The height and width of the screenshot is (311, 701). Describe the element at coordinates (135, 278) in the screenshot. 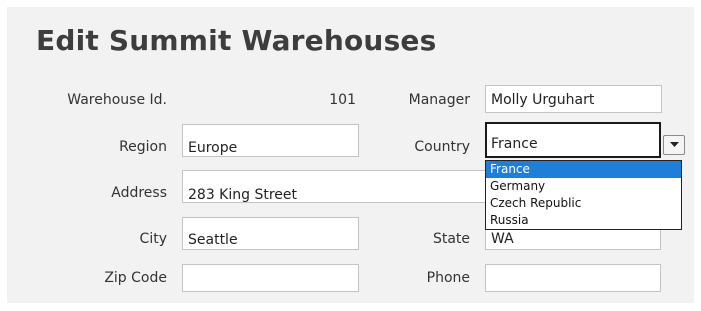

I see `zip-code-label: Zip Code` at that location.